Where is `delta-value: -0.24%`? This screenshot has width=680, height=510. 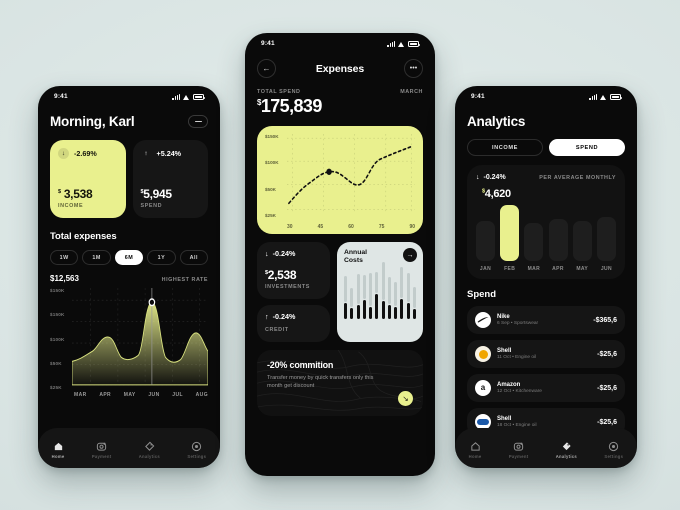 delta-value: -0.24% is located at coordinates (494, 177).